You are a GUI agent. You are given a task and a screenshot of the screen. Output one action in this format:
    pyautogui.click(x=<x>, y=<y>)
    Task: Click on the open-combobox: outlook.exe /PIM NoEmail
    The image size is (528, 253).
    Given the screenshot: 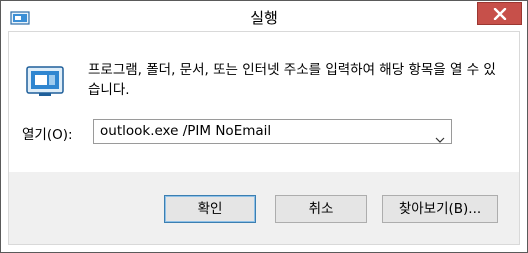 What is the action you would take?
    pyautogui.click(x=272, y=131)
    